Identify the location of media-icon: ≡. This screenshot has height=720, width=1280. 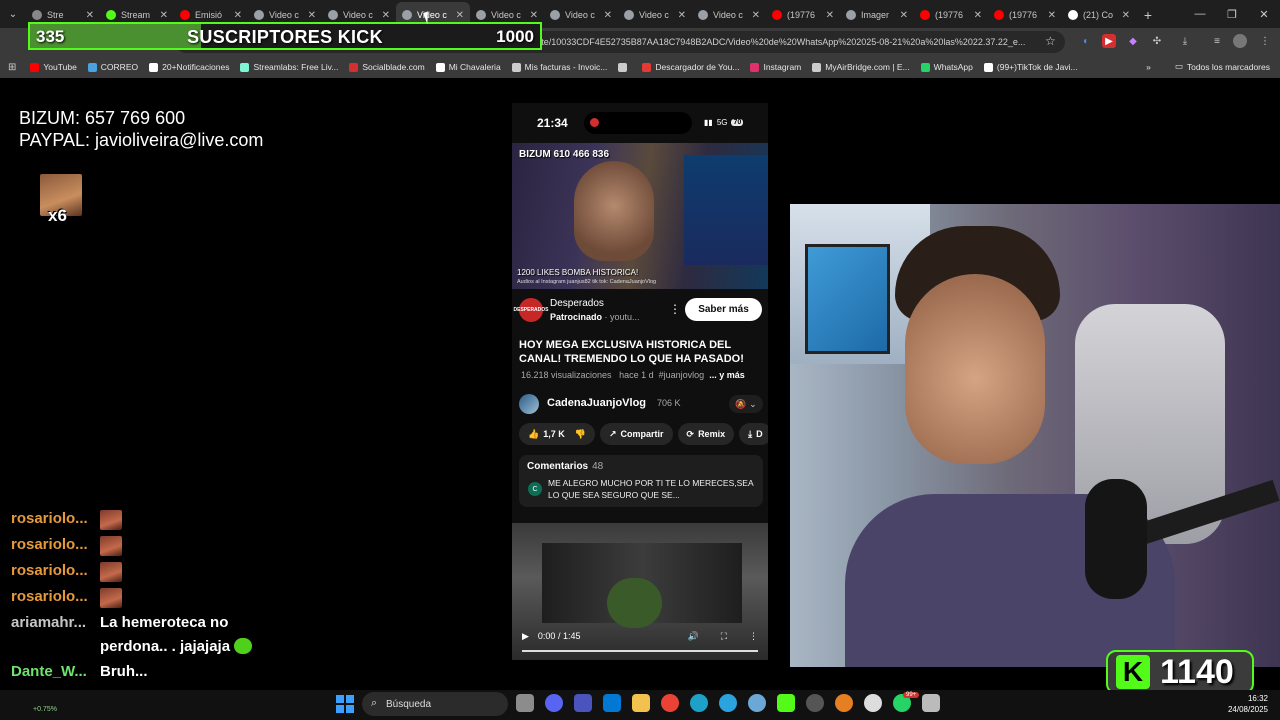
(1217, 41).